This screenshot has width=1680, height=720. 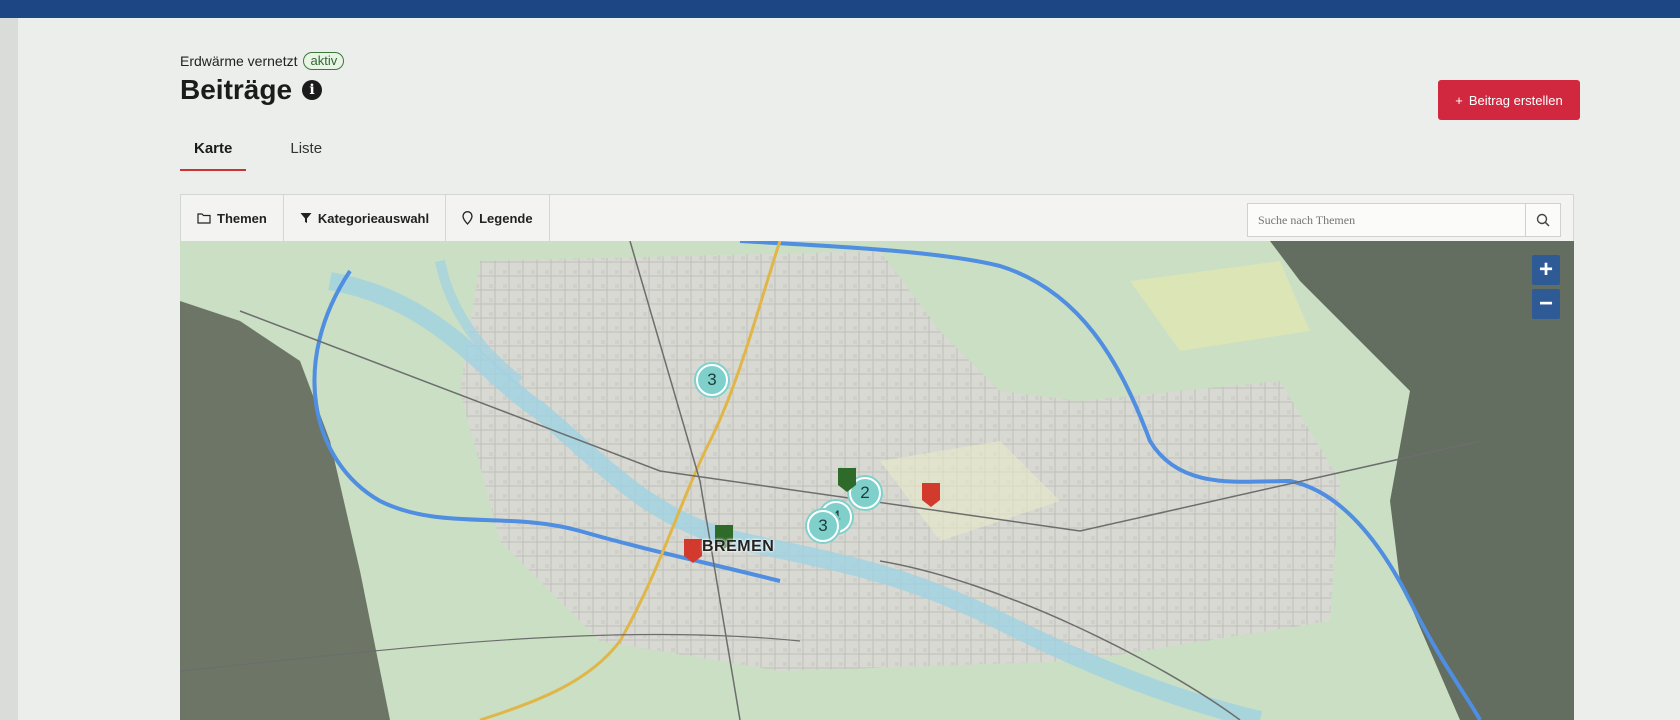 I want to click on city-label: BREMEN, so click(x=738, y=546).